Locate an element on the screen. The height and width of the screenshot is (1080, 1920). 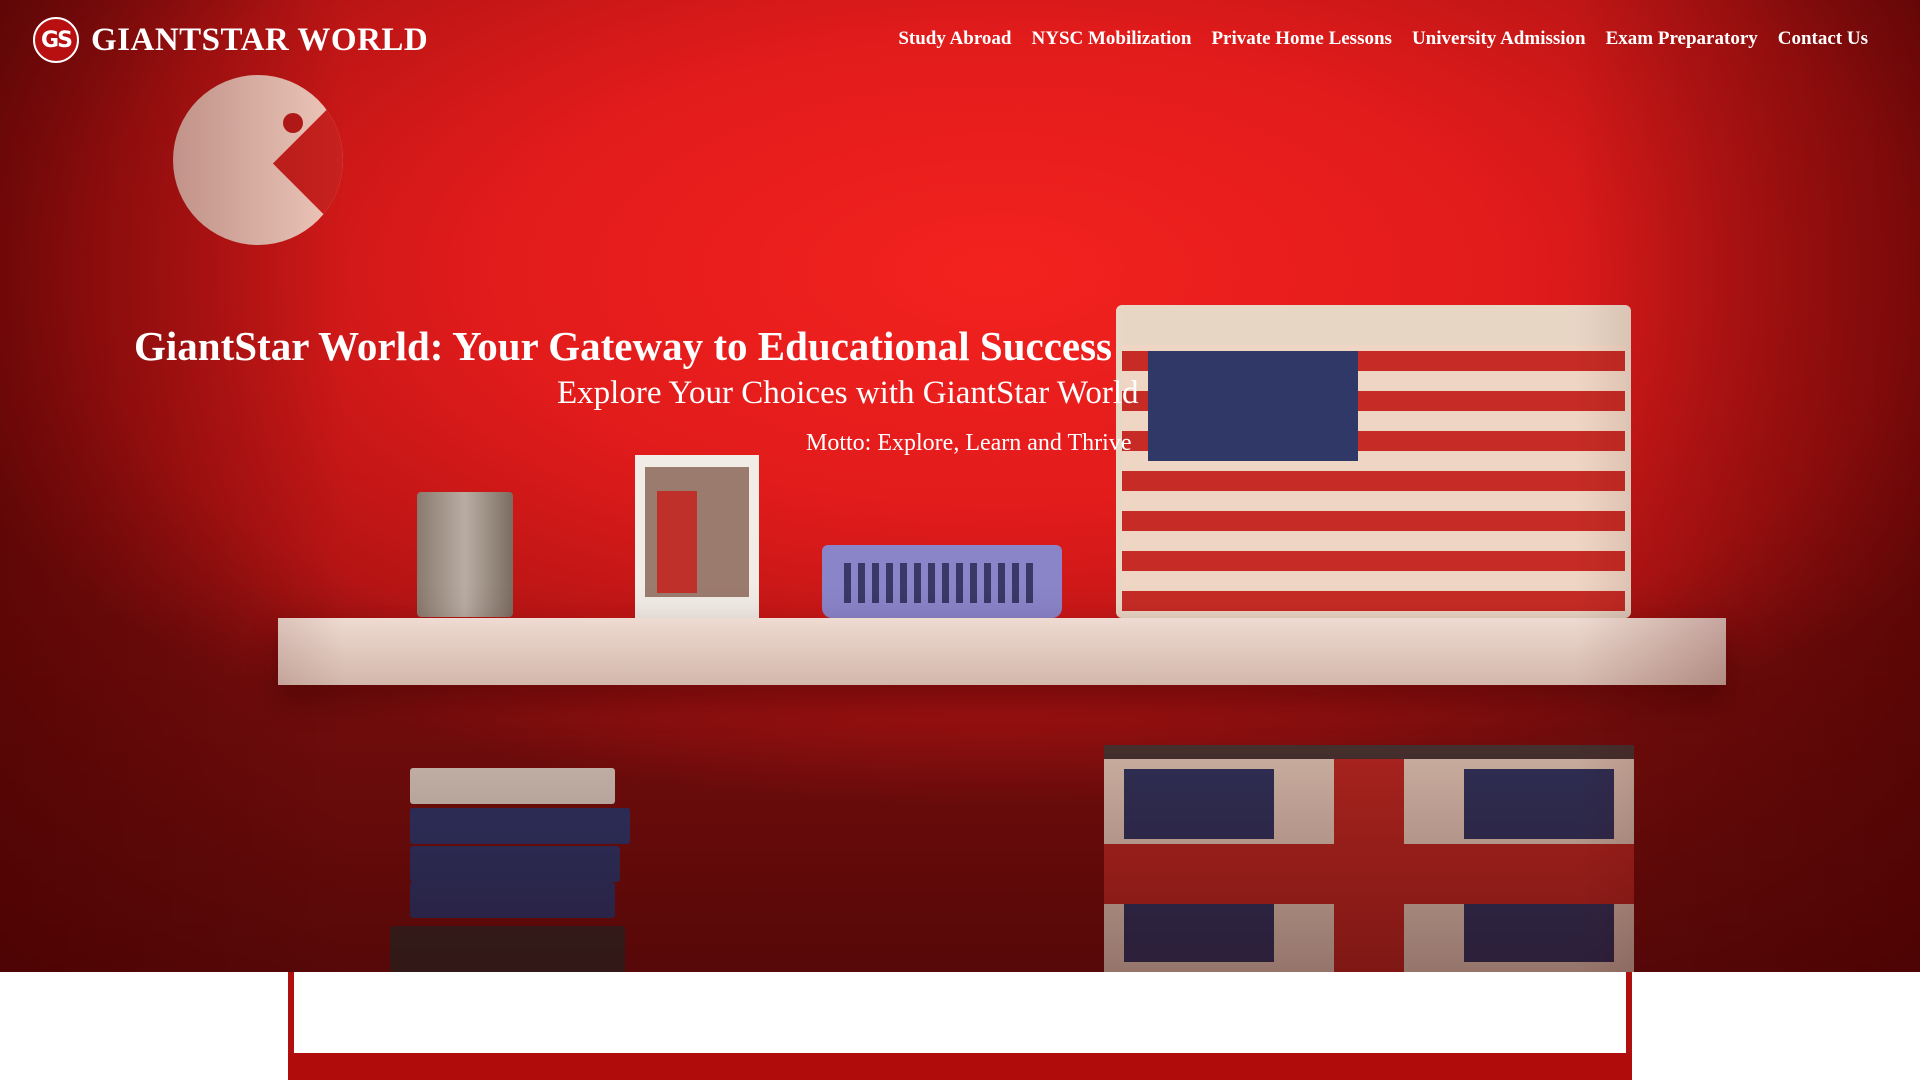
nav-study-abroad: Study Abroad is located at coordinates (954, 39).